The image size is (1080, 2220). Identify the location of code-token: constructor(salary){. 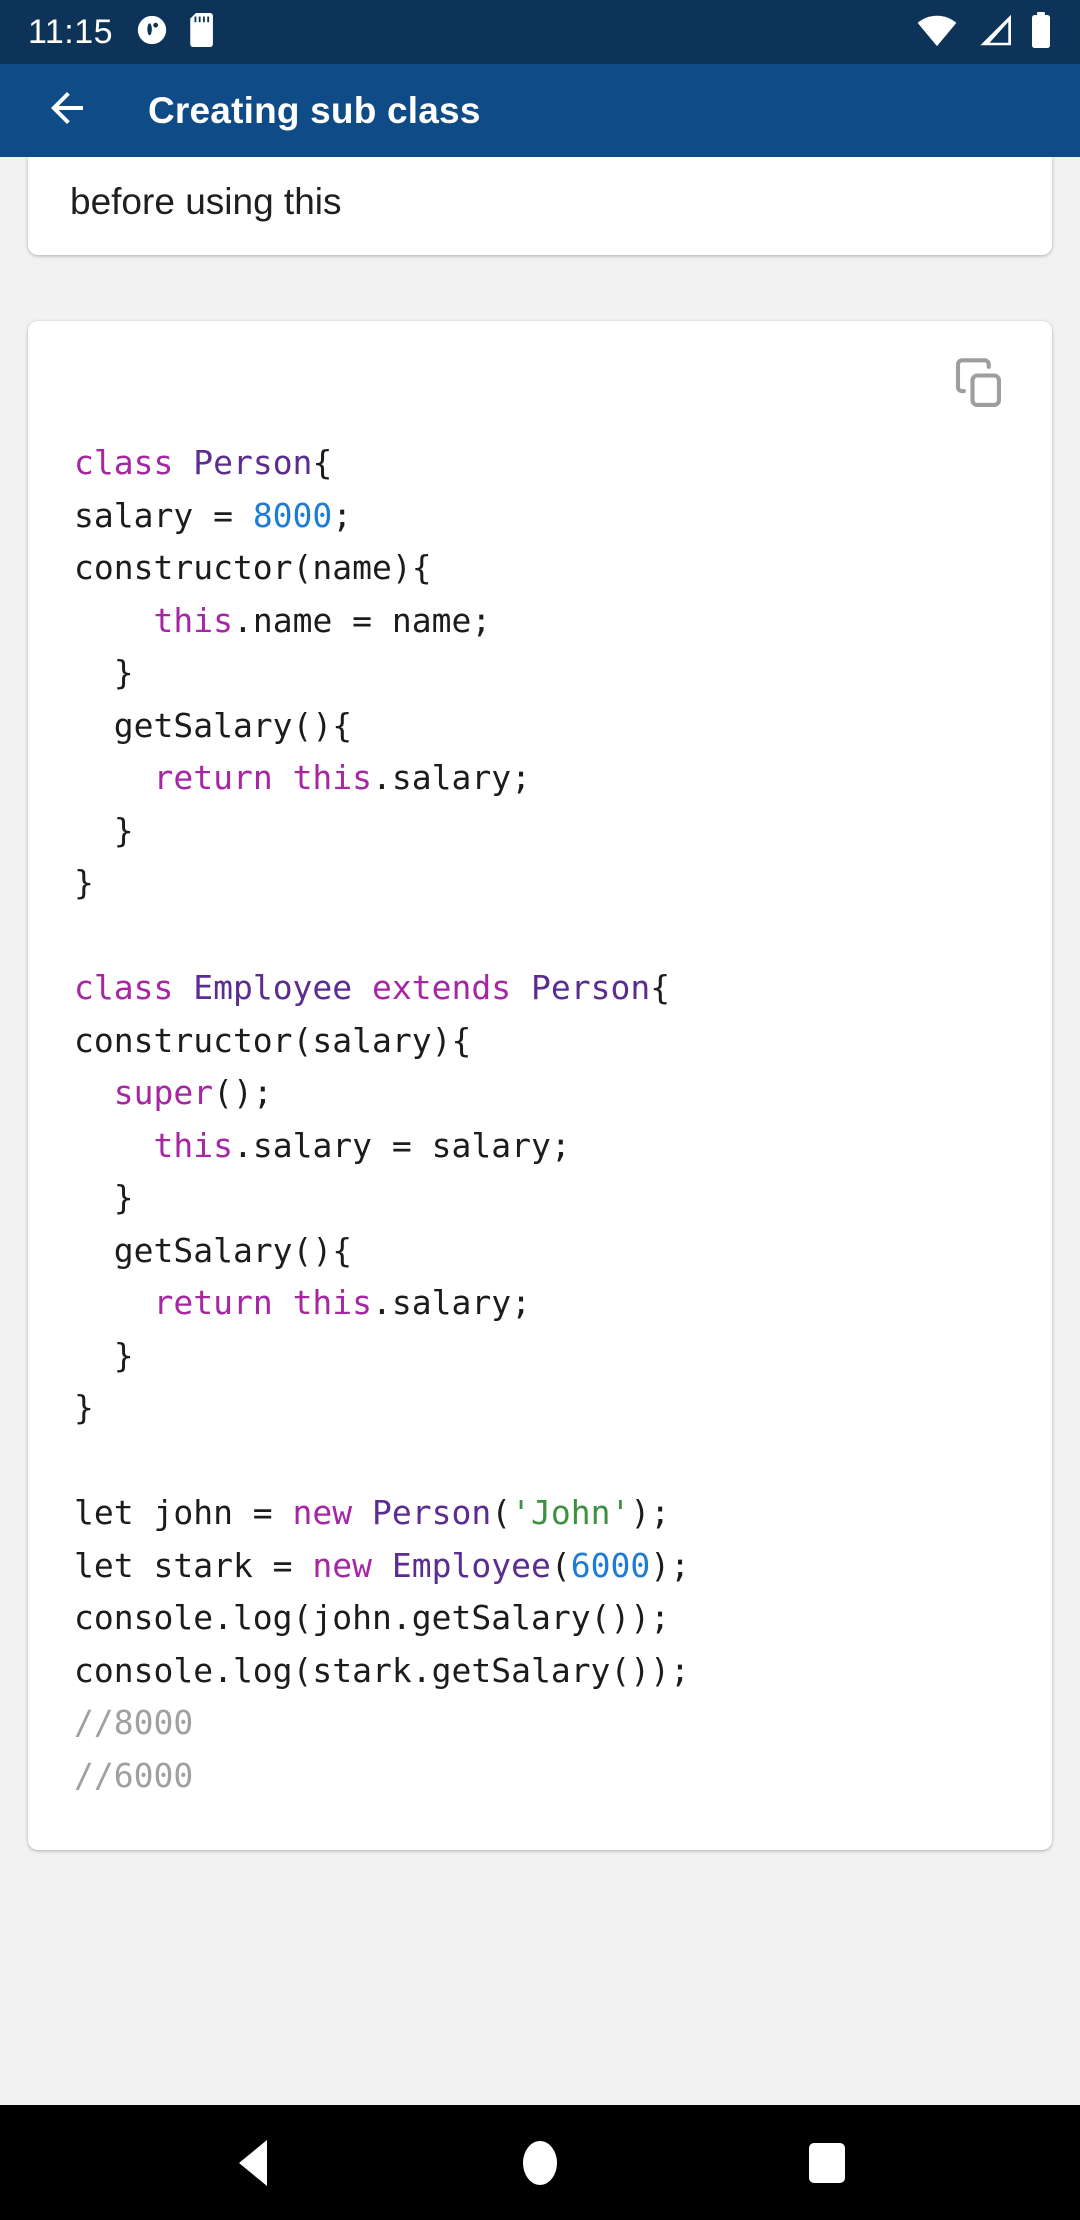
(273, 1040).